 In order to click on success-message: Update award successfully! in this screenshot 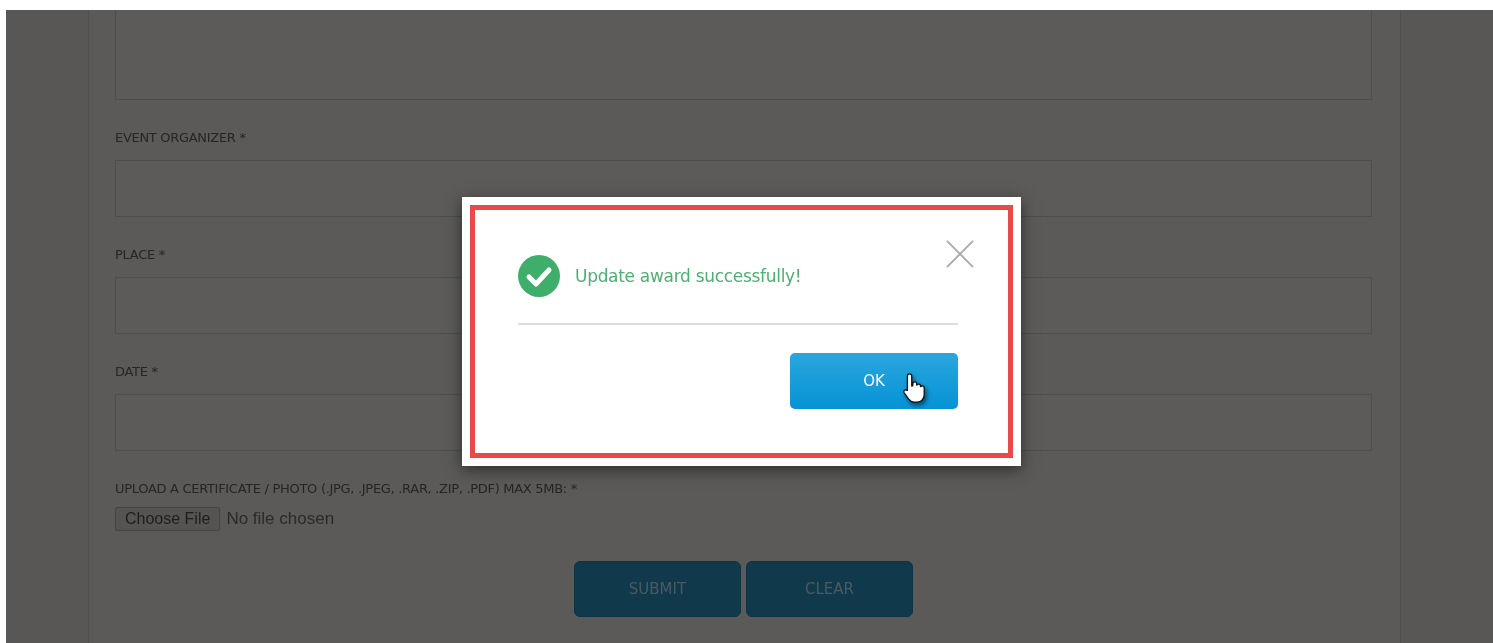, I will do `click(688, 276)`.